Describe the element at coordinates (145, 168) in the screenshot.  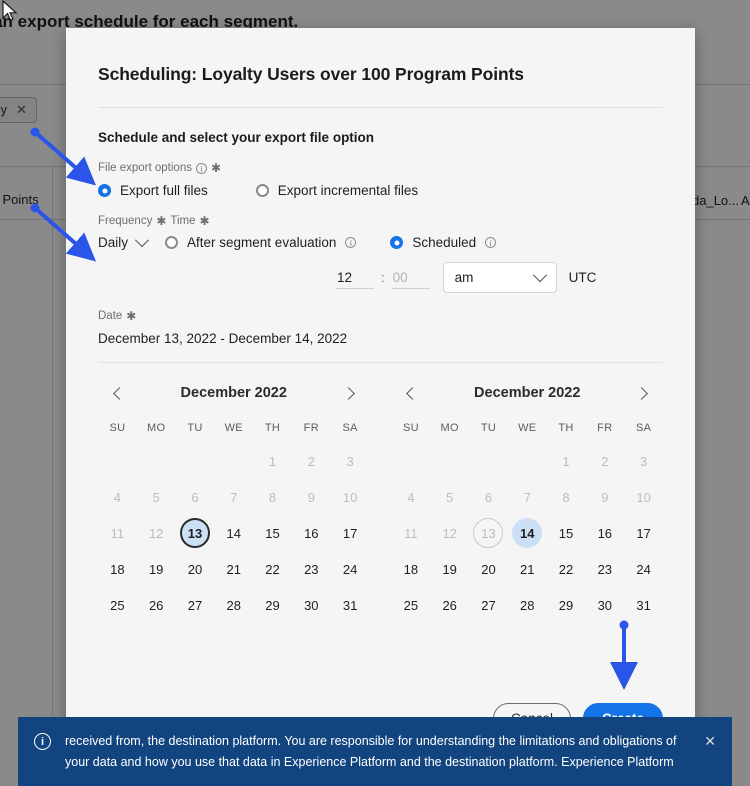
I see `file-export-options-label-text: File export options` at that location.